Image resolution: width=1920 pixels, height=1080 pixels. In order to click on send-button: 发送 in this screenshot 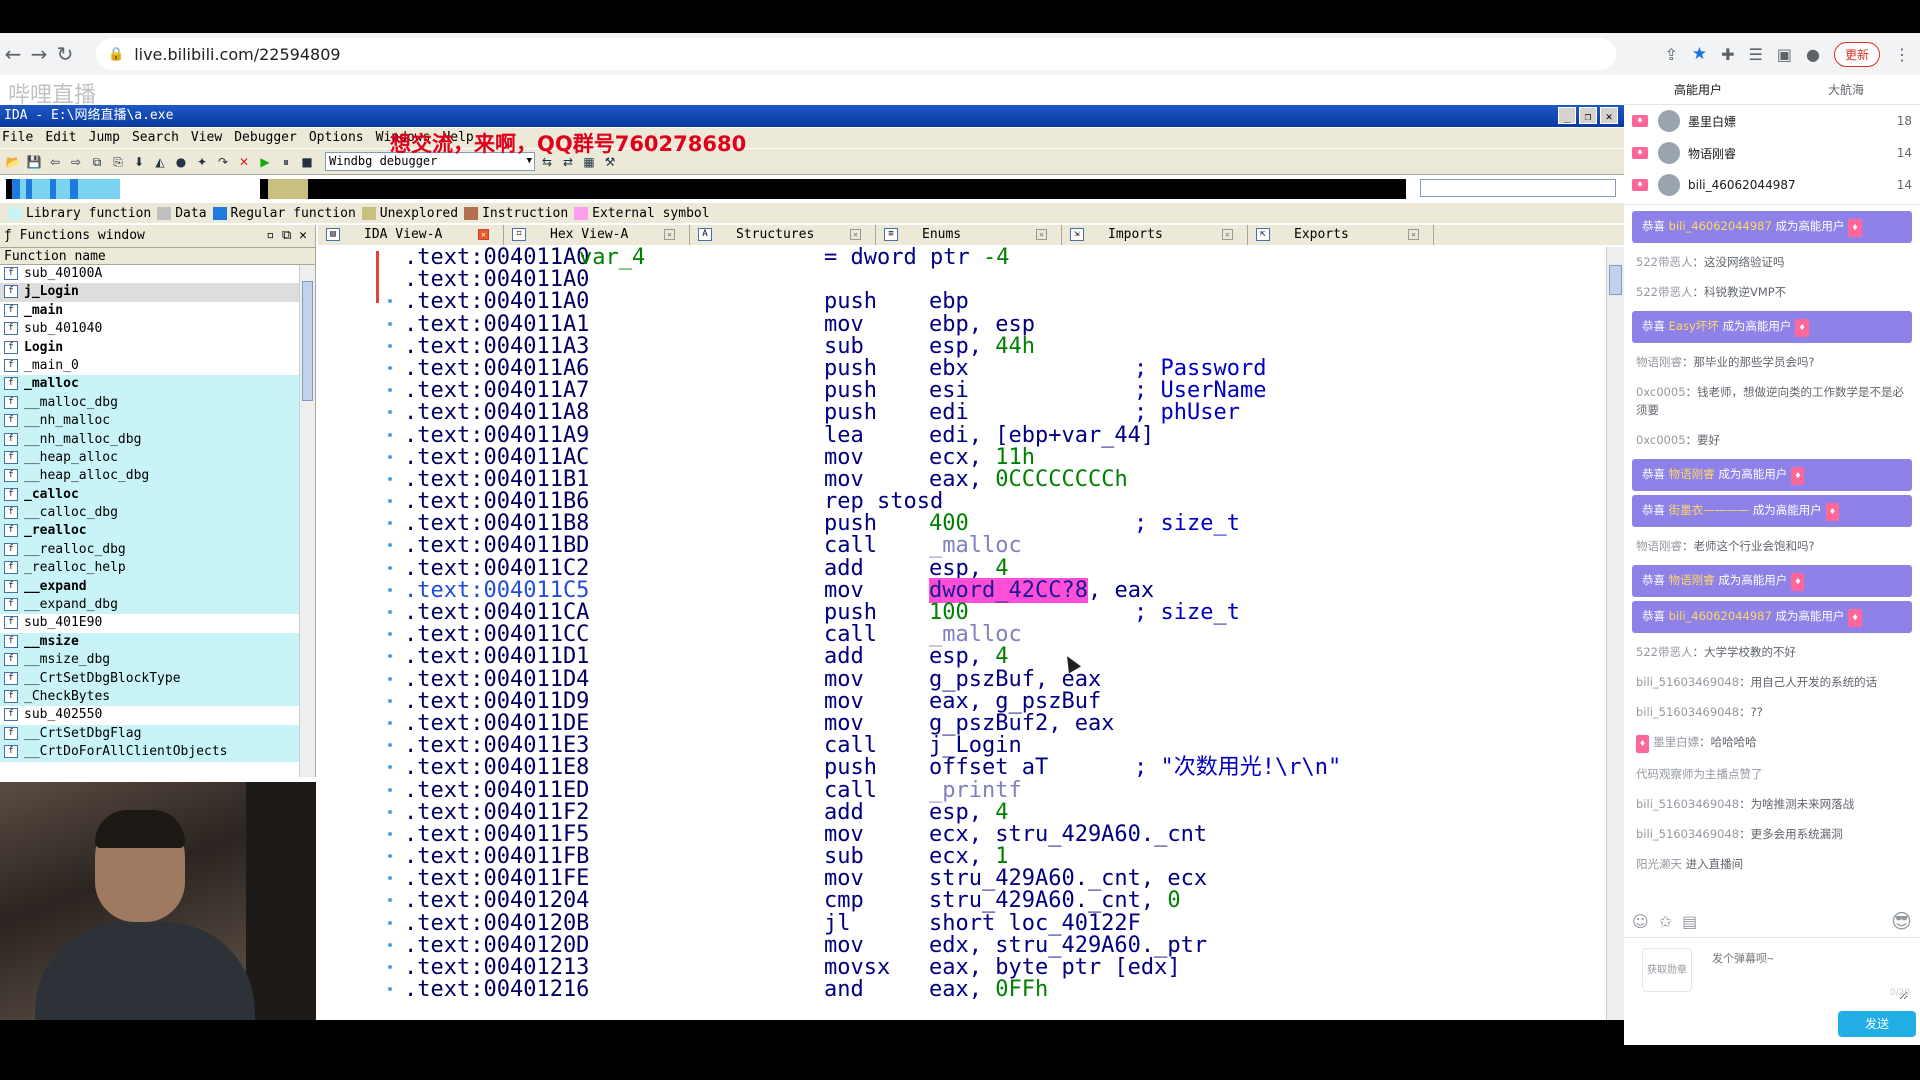, I will do `click(1877, 1024)`.